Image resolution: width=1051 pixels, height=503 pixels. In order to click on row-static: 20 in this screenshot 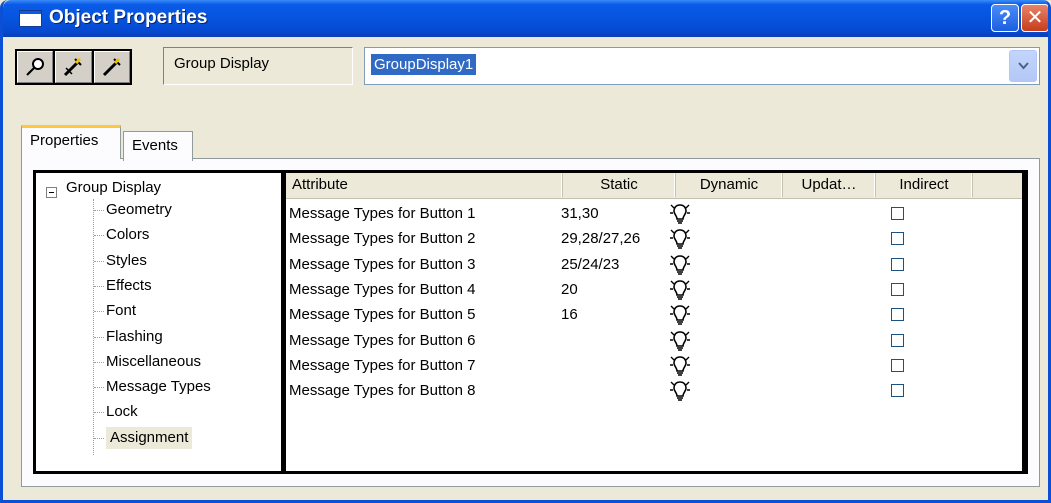, I will do `click(569, 289)`.